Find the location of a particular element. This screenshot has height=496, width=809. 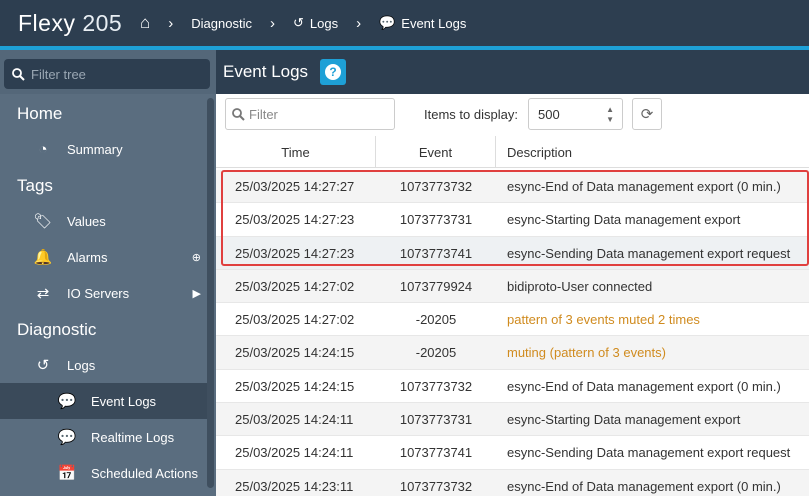

question-icon: ? is located at coordinates (333, 72).